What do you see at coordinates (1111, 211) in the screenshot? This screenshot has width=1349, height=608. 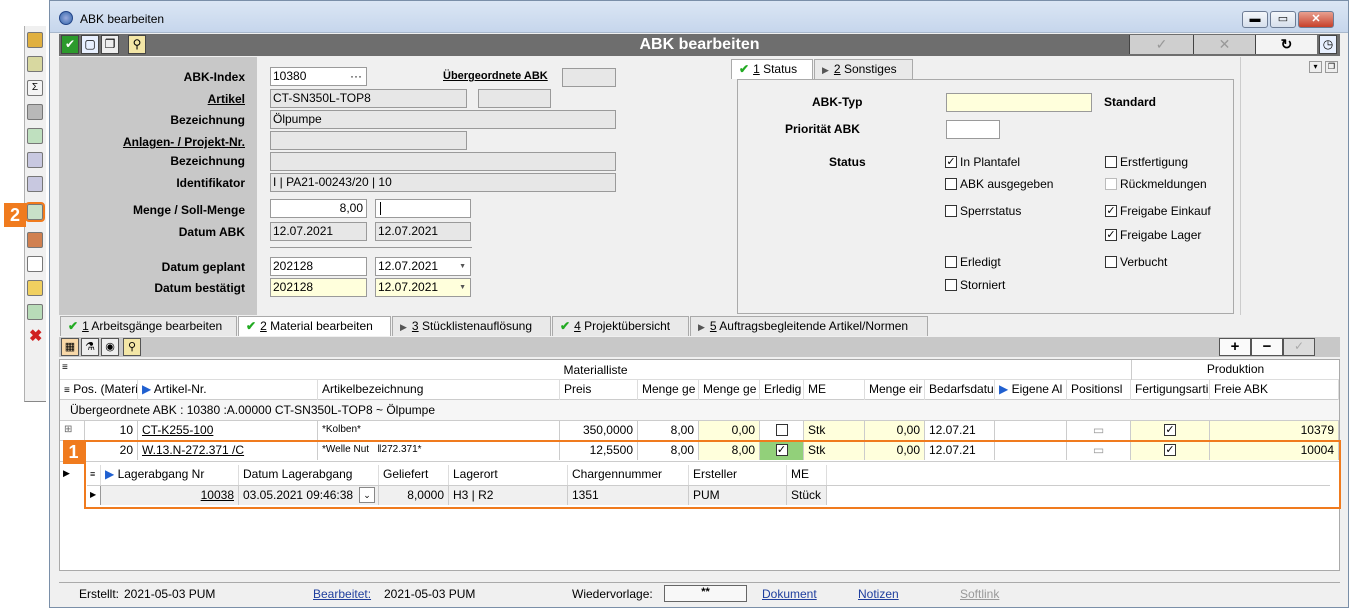 I see `freigabe-einkauf-checkbox: ✓` at bounding box center [1111, 211].